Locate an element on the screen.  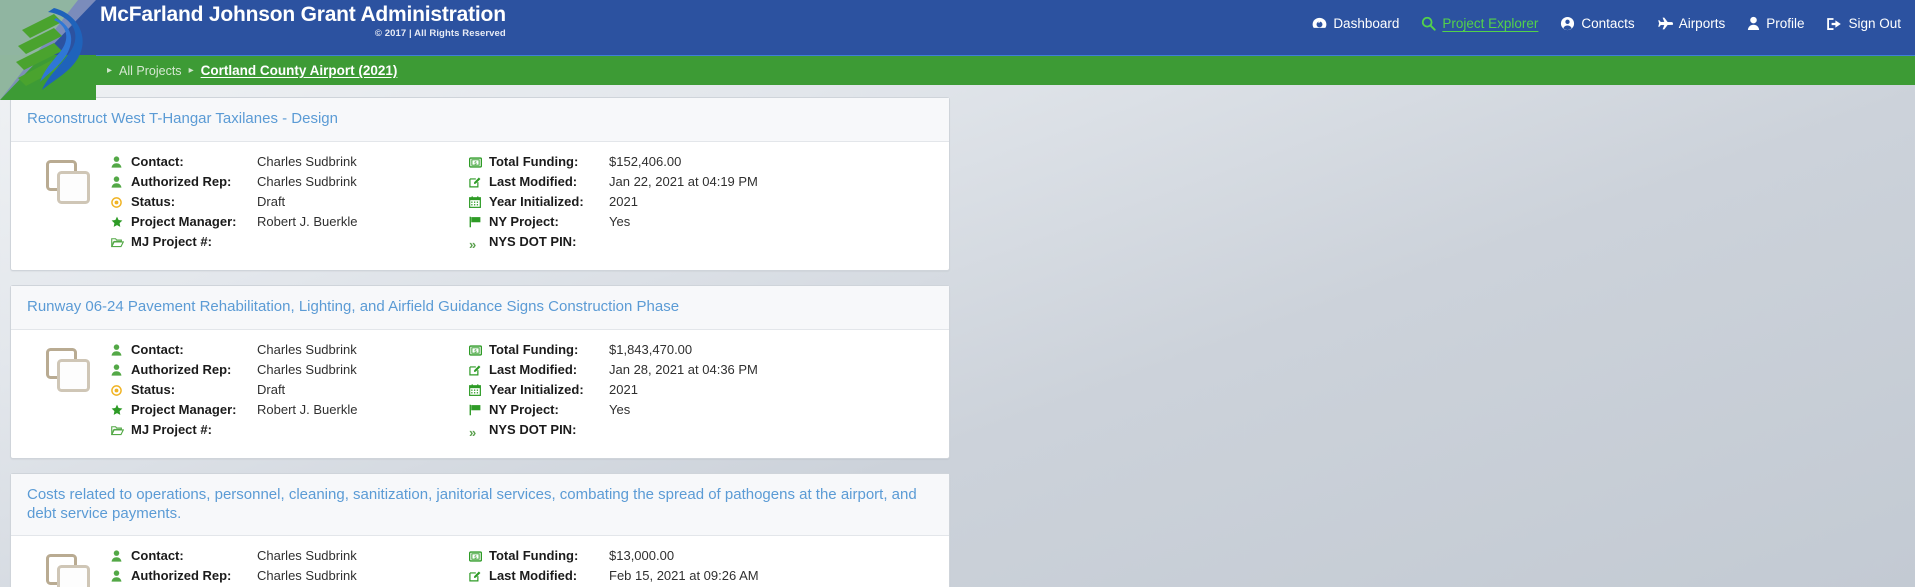
nav-item-airports: Airports is located at coordinates (1691, 23).